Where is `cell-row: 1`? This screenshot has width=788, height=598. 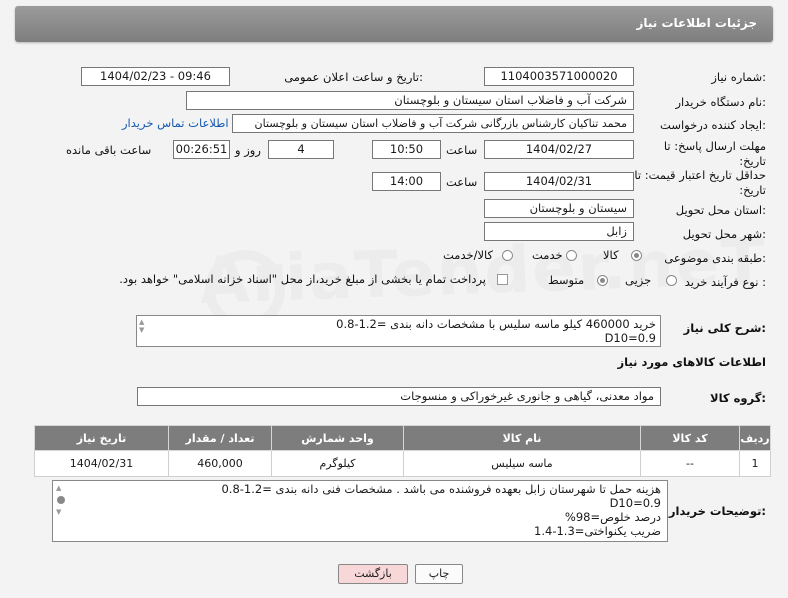 cell-row: 1 is located at coordinates (755, 463).